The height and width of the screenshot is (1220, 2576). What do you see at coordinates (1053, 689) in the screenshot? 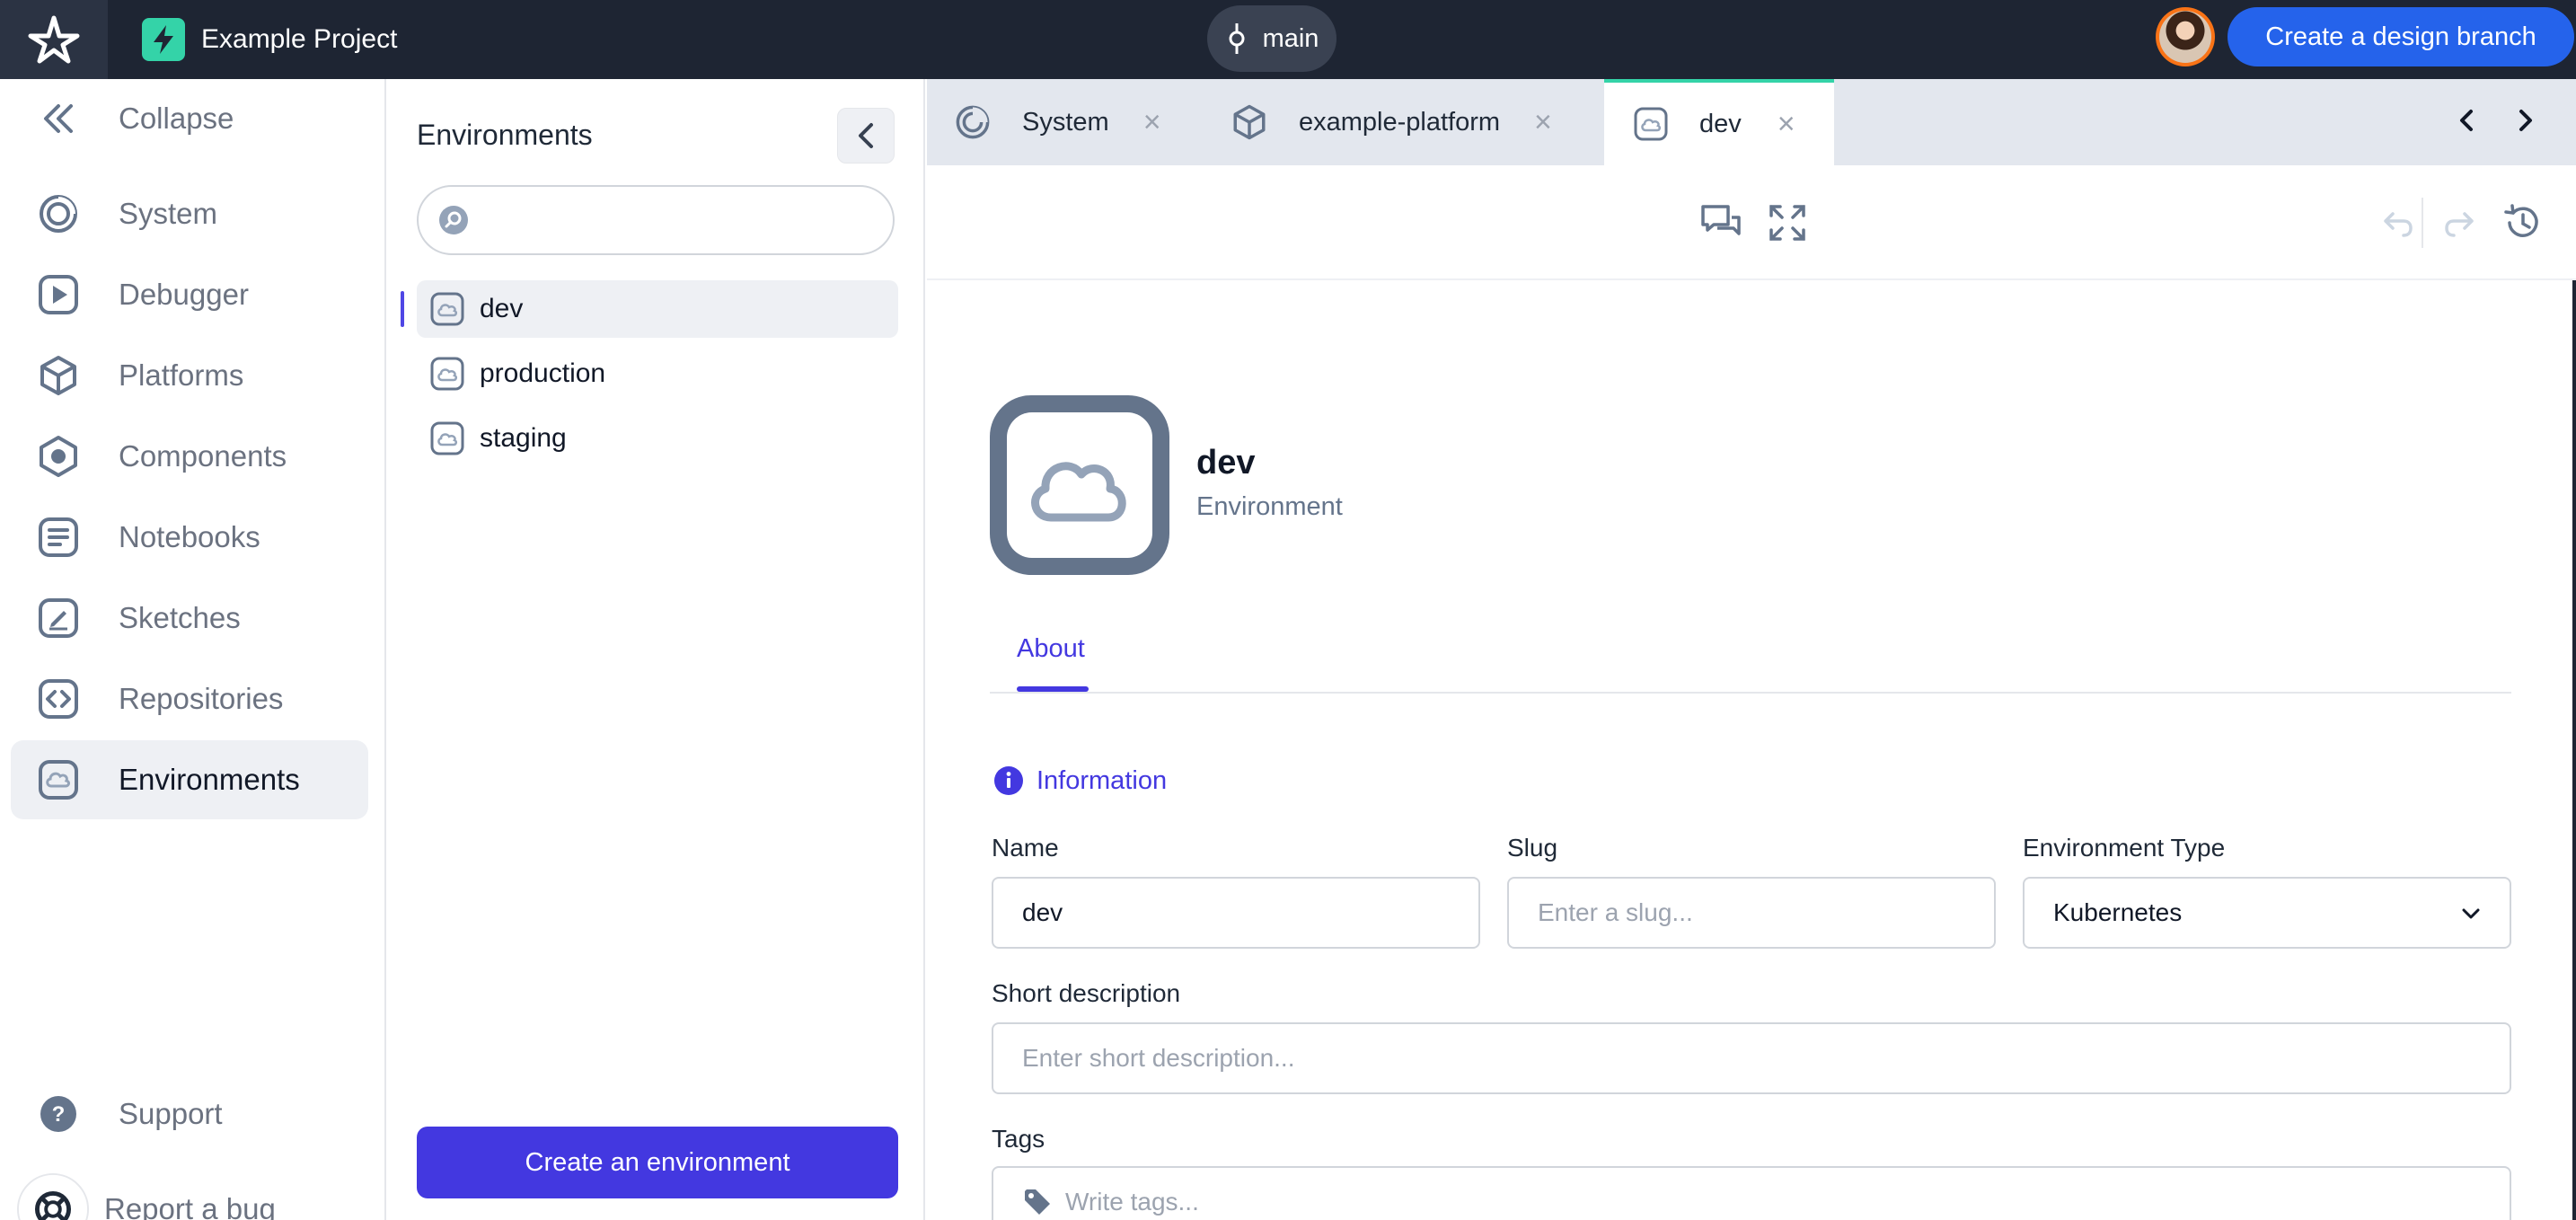
I see `active-tab-indicator` at bounding box center [1053, 689].